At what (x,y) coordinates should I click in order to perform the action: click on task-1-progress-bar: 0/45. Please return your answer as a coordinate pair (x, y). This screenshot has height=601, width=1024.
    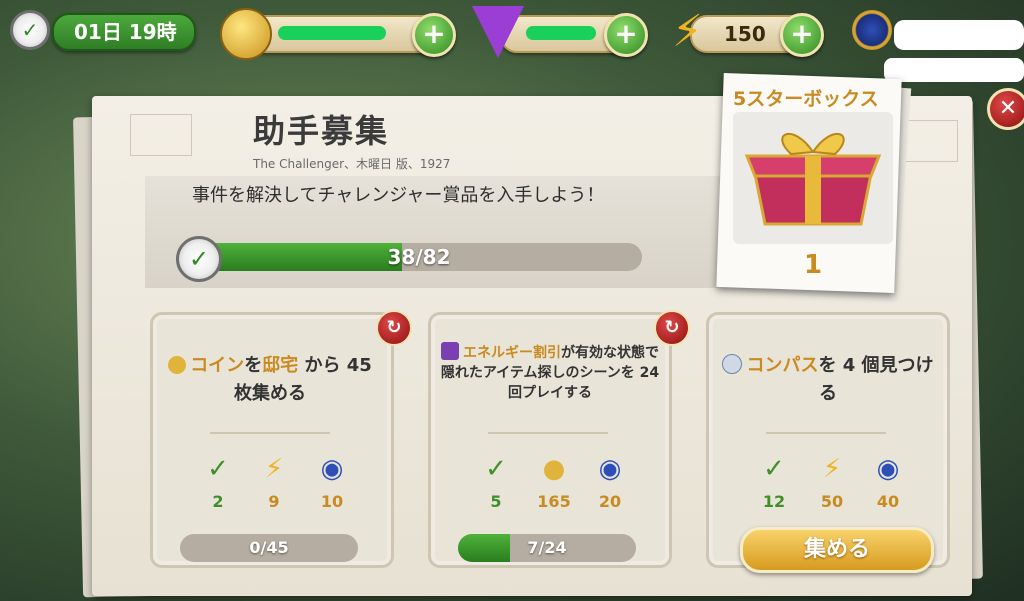
    Looking at the image, I should click on (269, 548).